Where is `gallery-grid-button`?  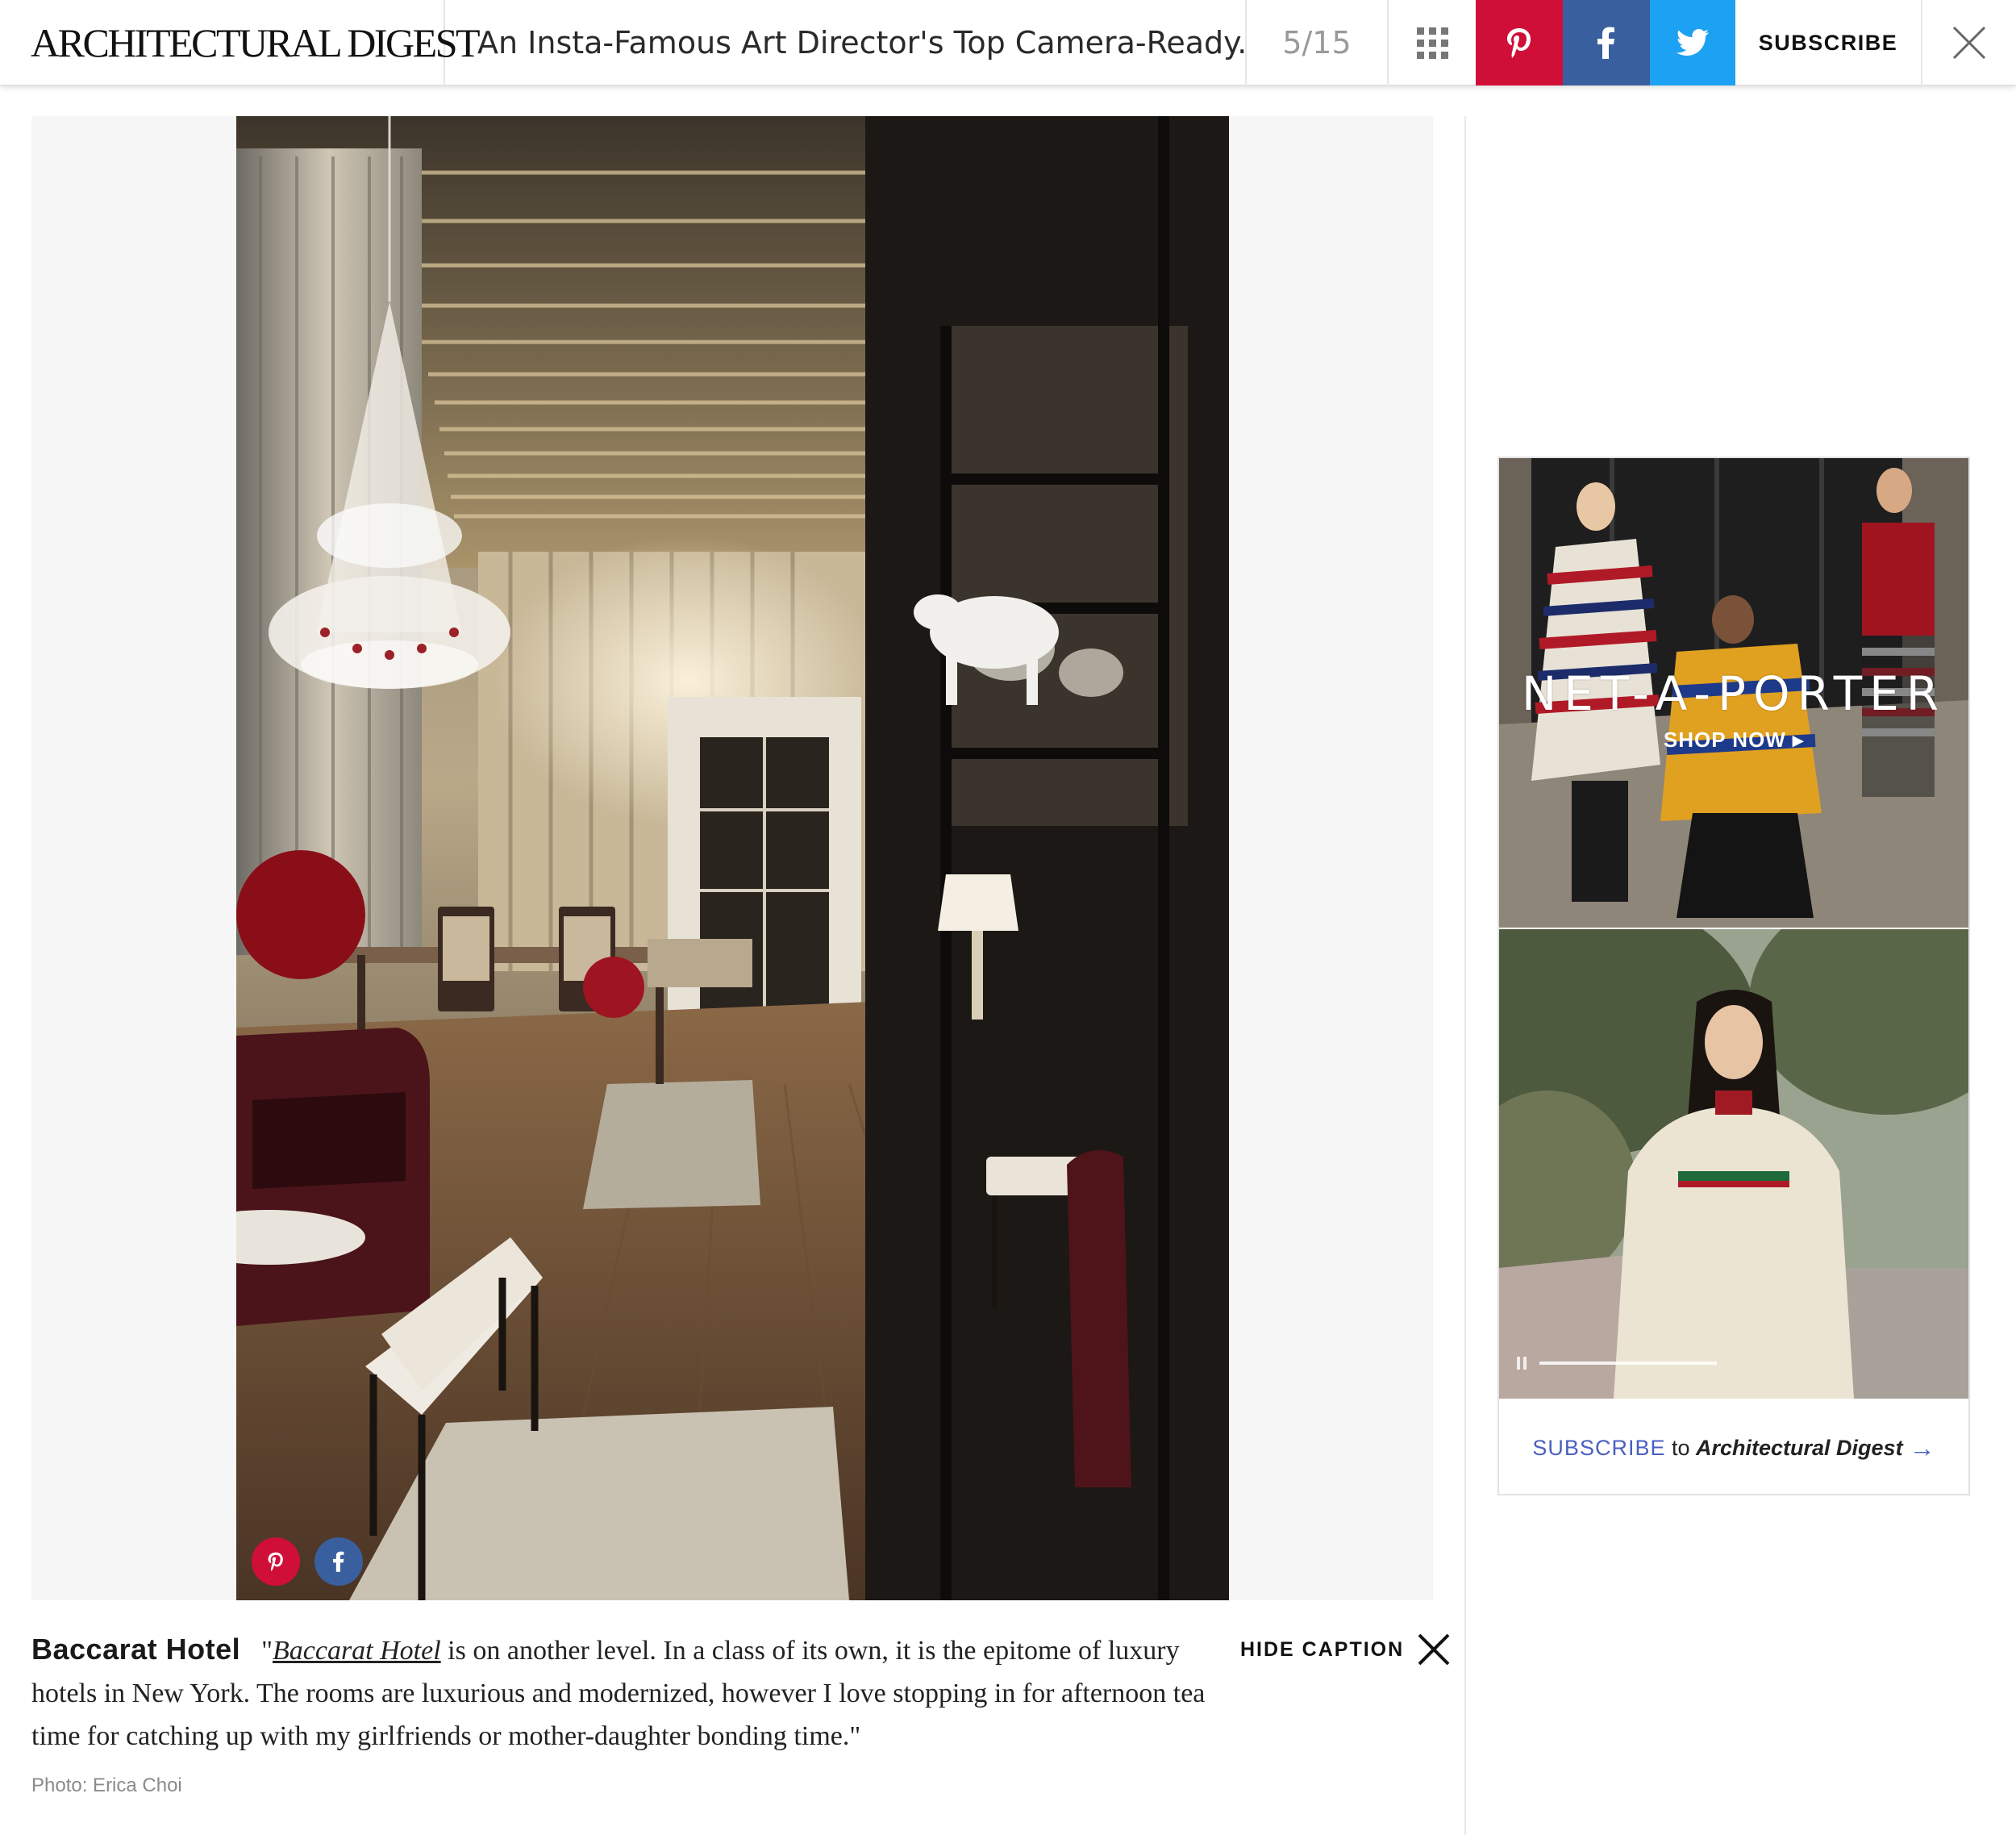 gallery-grid-button is located at coordinates (1432, 42).